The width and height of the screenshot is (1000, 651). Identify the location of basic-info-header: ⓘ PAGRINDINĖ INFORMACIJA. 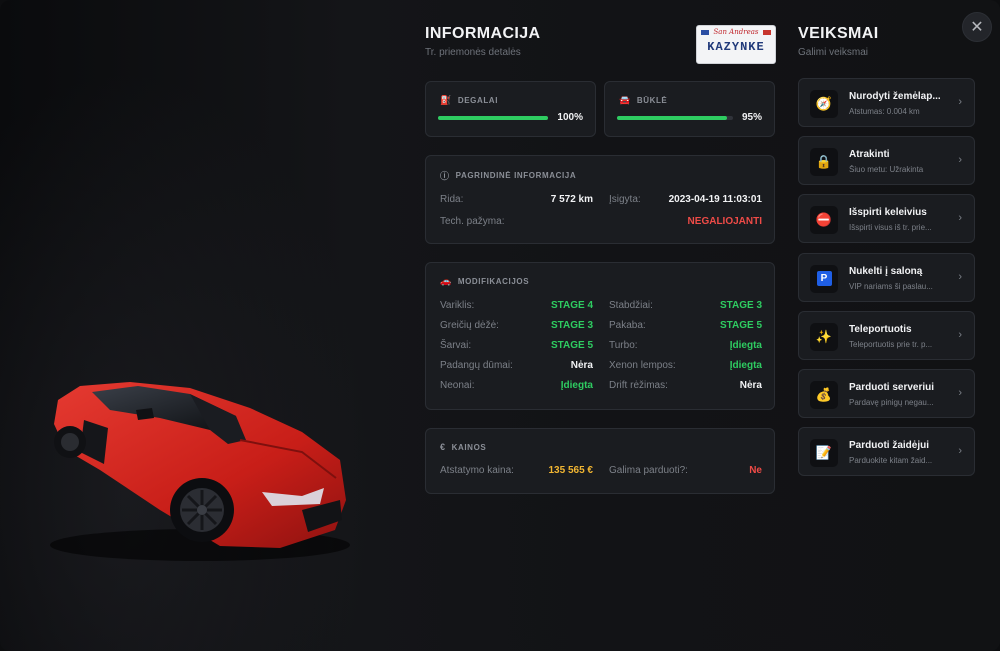
(508, 175).